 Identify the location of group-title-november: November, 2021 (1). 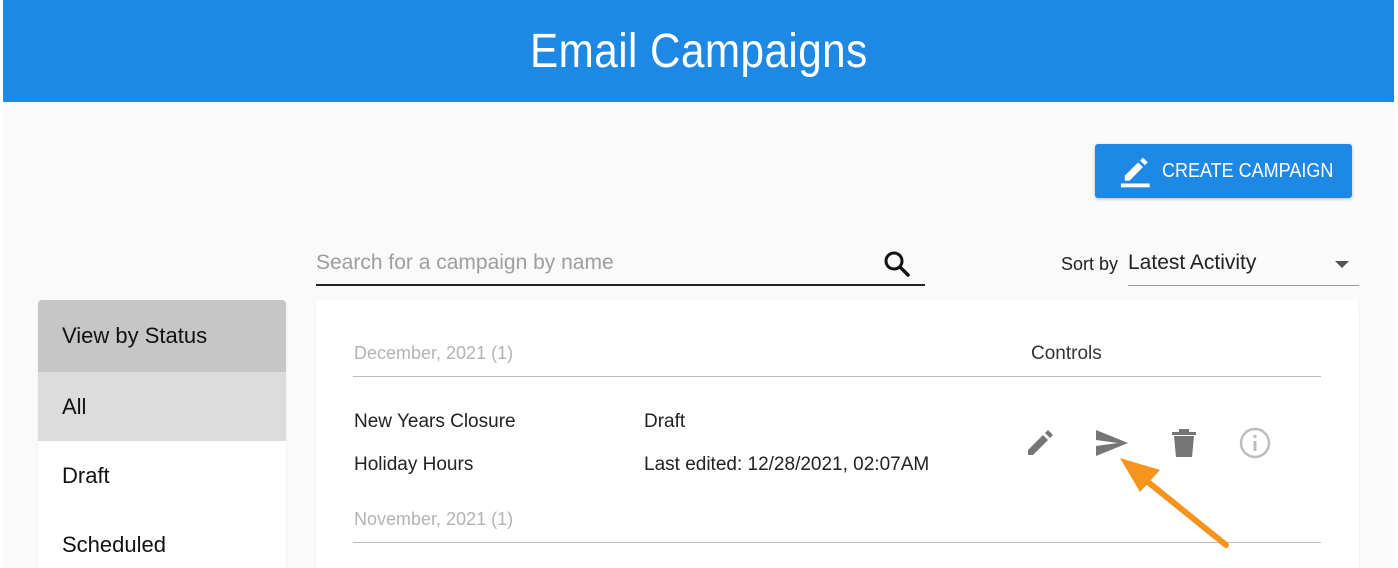
(434, 519).